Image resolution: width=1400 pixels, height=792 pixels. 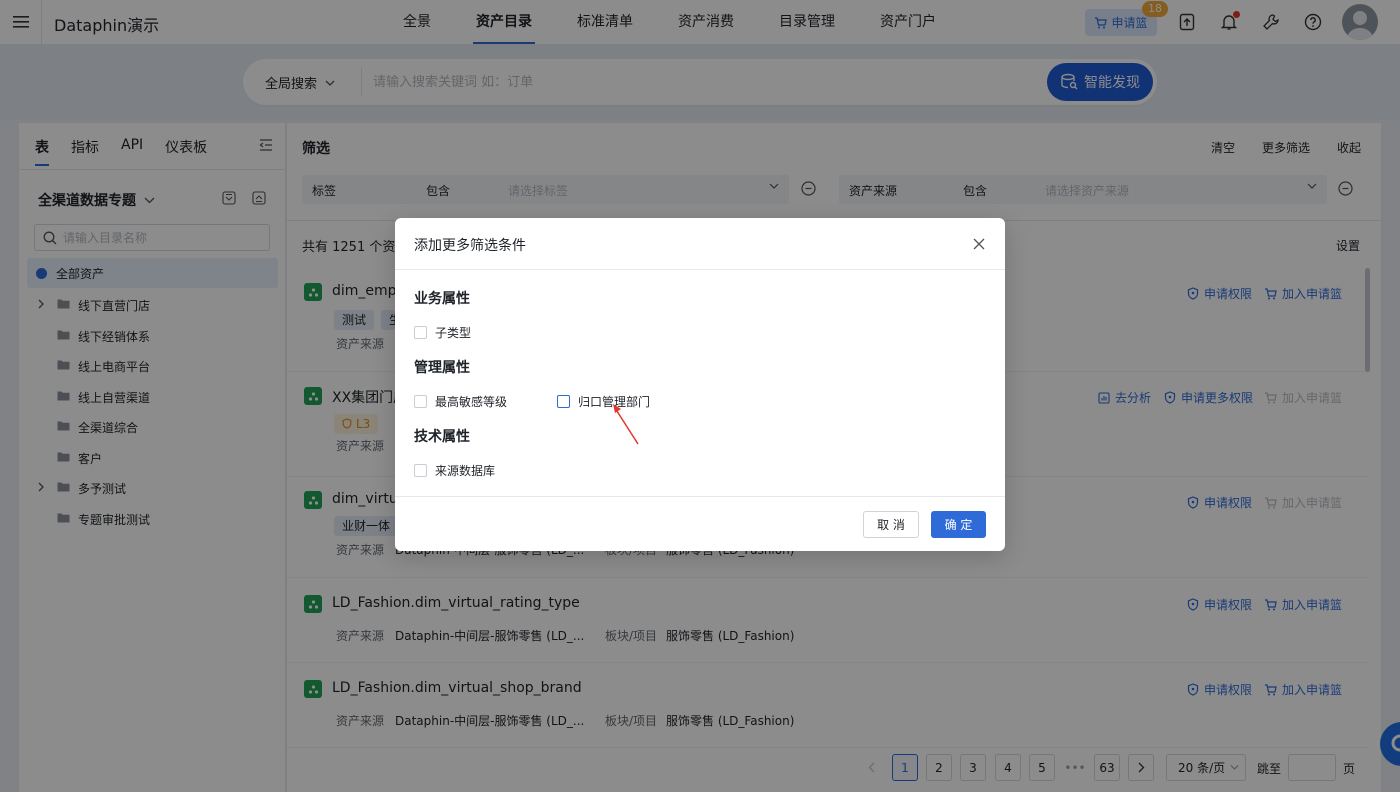 I want to click on dialog-footer-divider, so click(x=700, y=496).